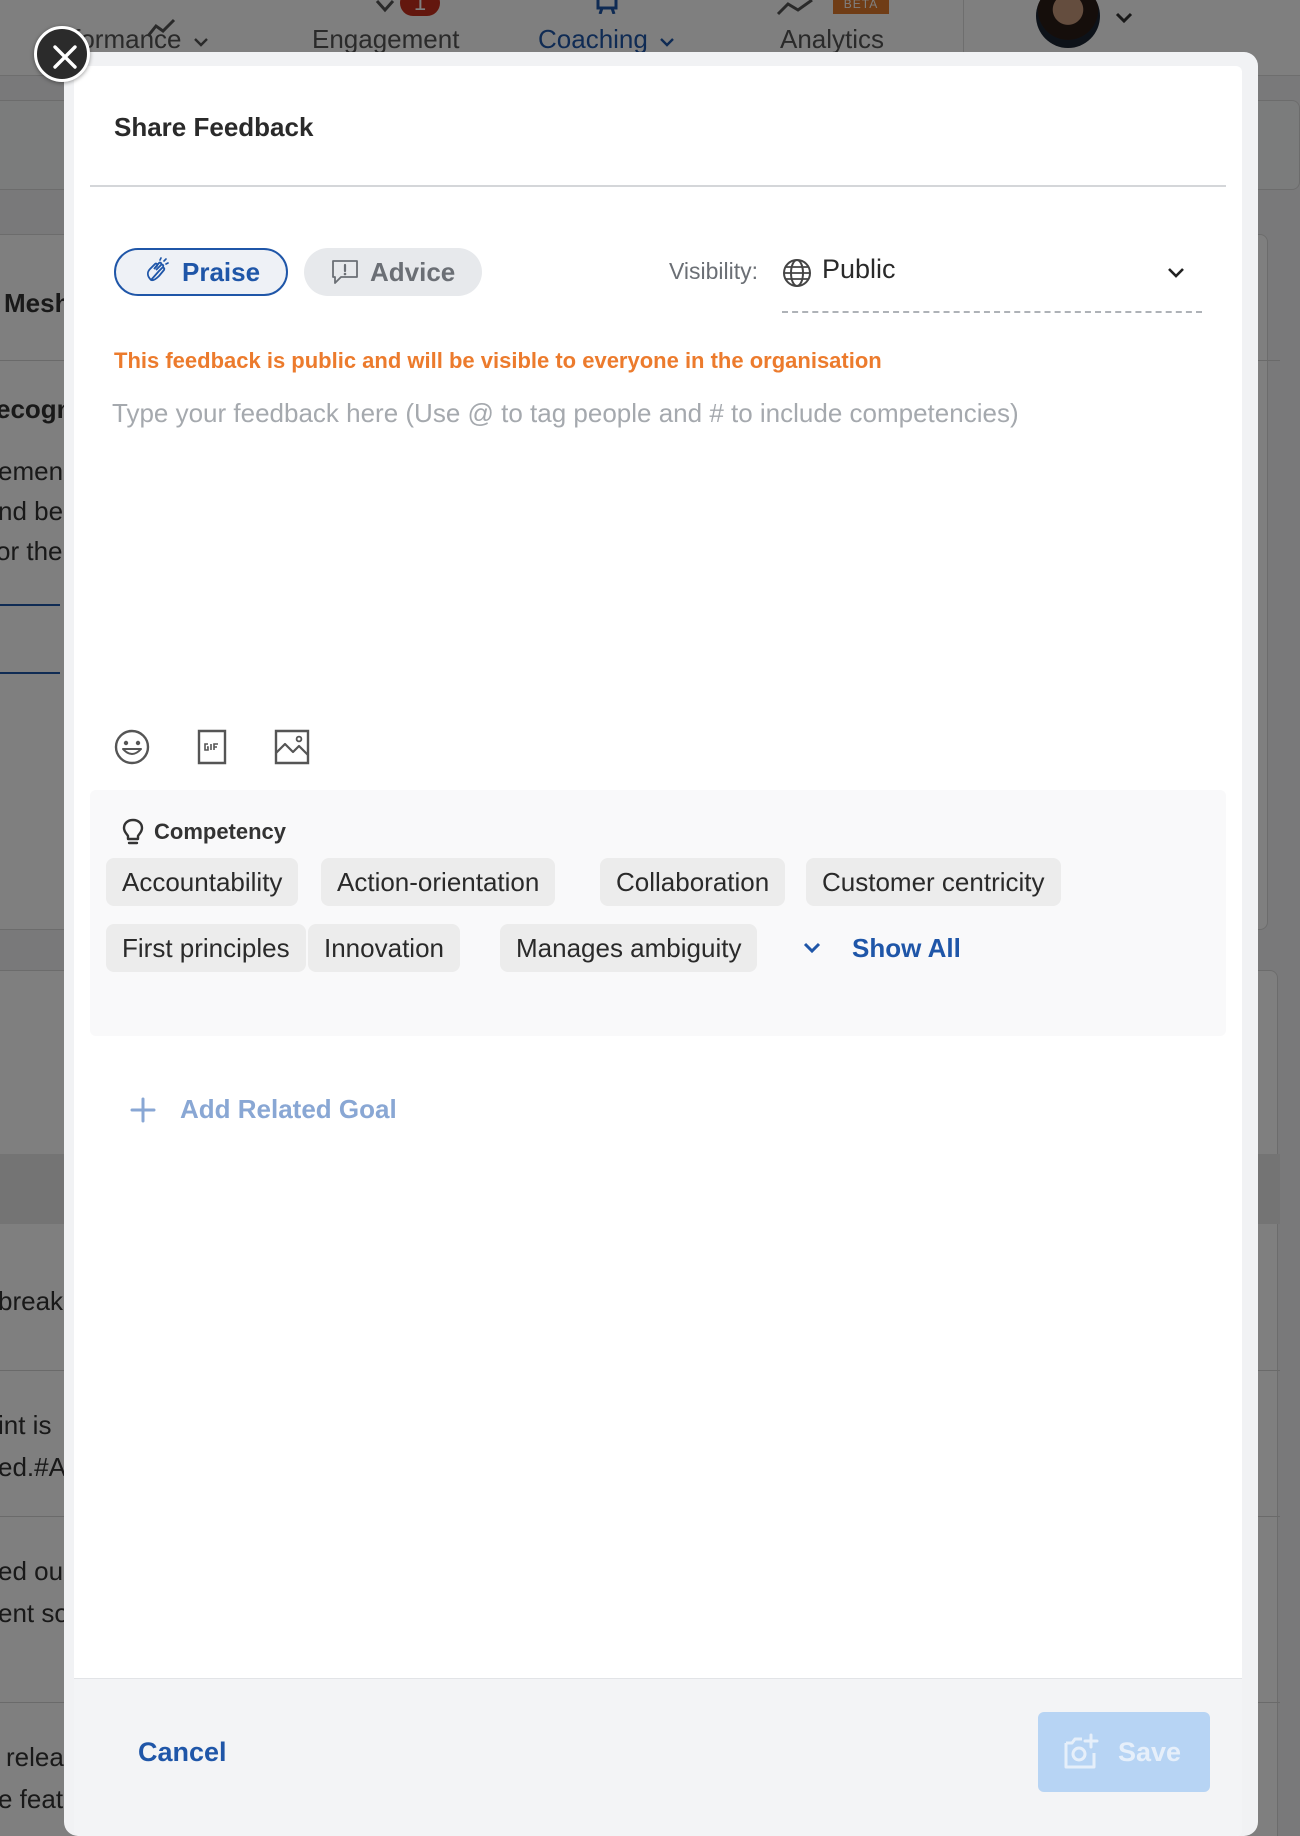 This screenshot has height=1836, width=1300. I want to click on title-divider, so click(658, 186).